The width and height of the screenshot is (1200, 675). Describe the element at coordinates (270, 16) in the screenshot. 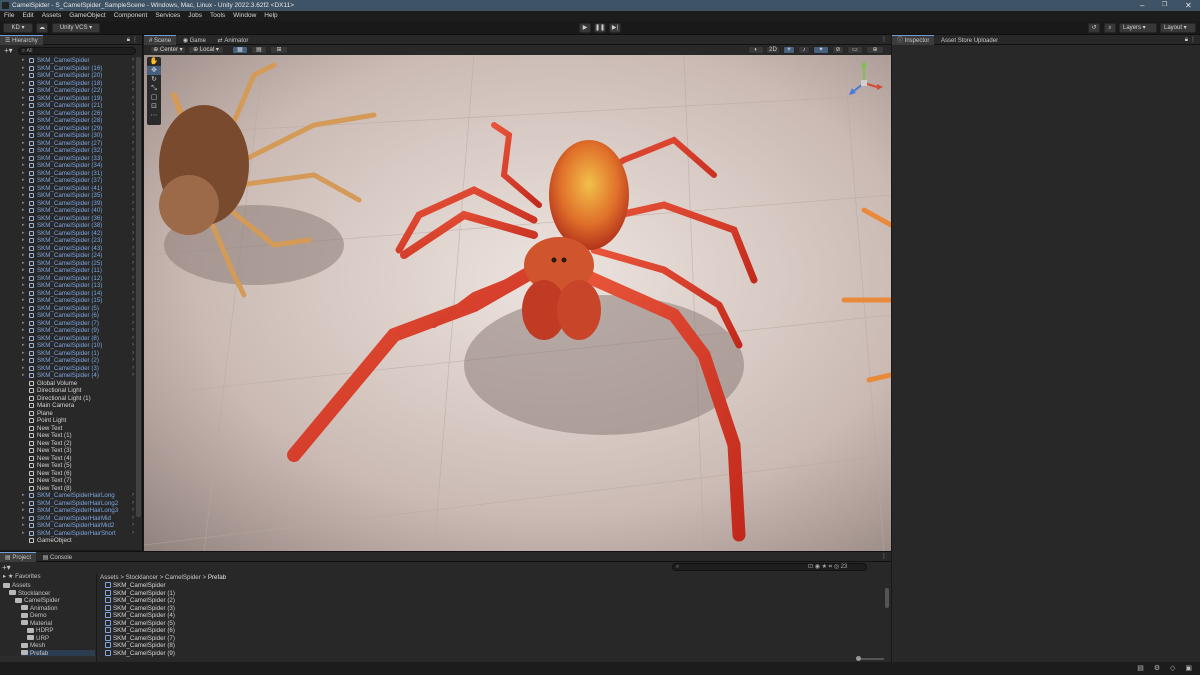

I see `menu-item-9: Help` at that location.